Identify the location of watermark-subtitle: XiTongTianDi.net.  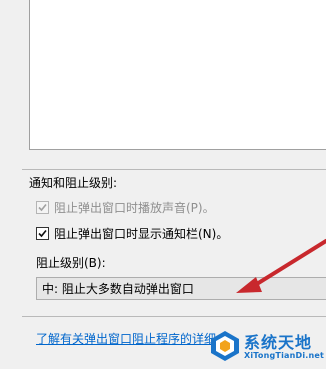
(284, 355).